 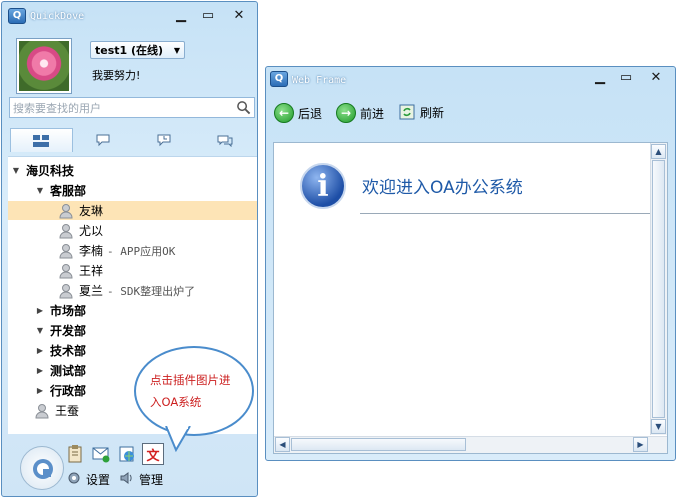 I want to click on vertical-scrollbar: ▲ ▼, so click(x=658, y=289).